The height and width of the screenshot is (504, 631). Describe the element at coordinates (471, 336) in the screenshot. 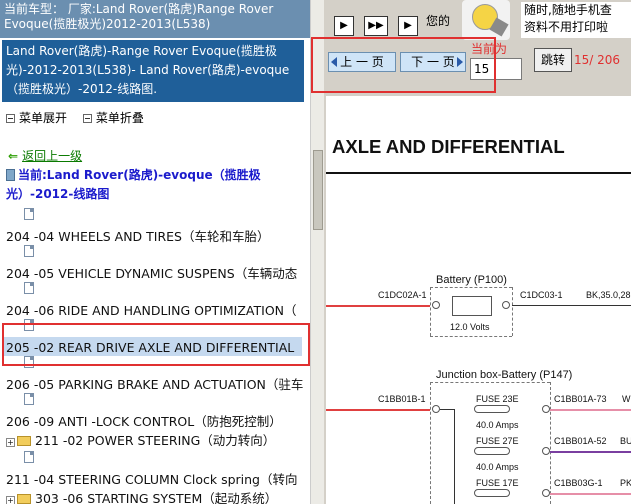

I see `battery-frame-bottom` at that location.